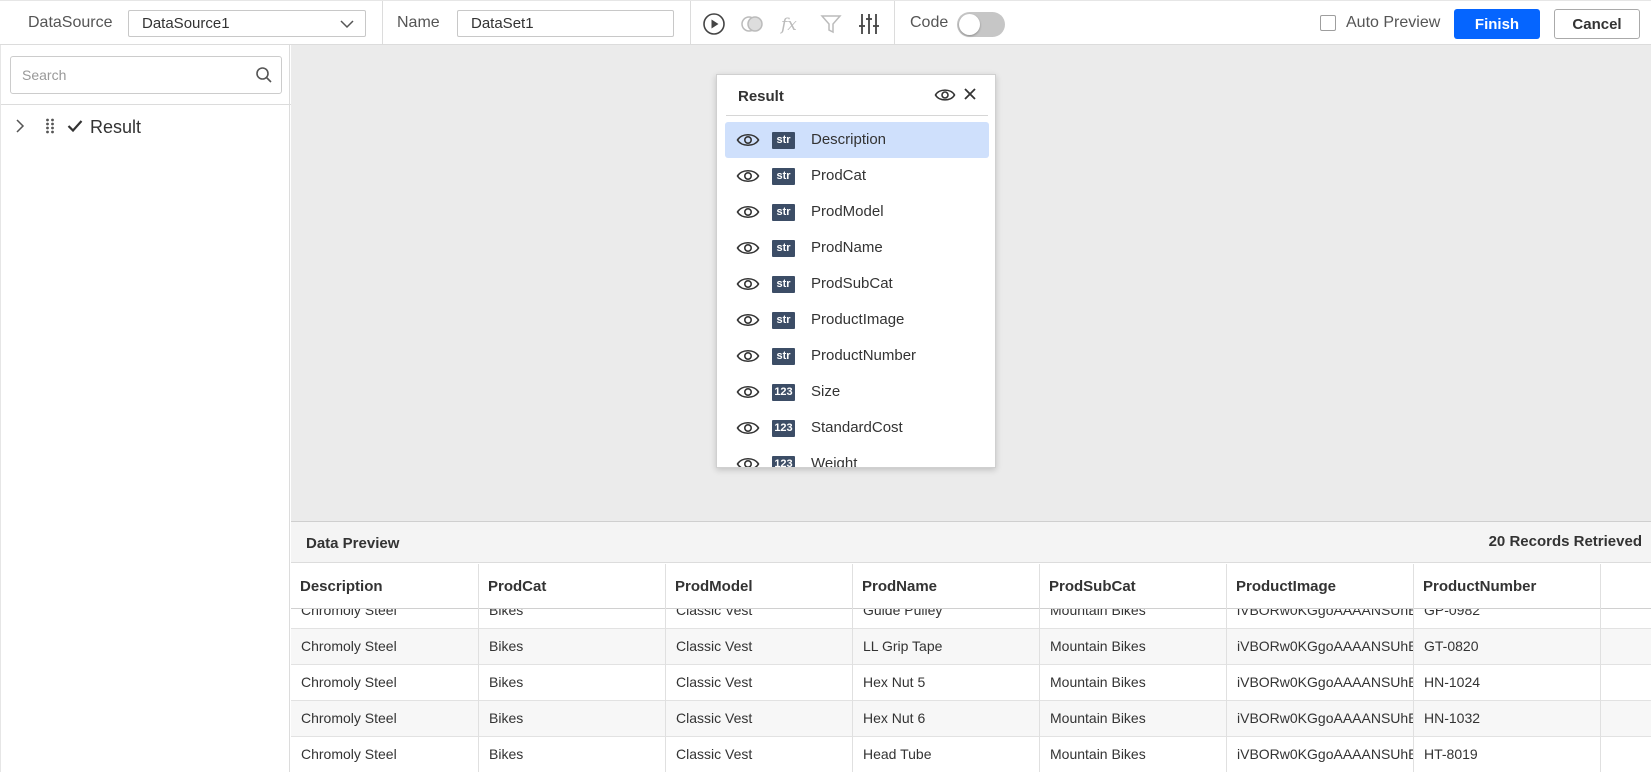 This screenshot has width=1651, height=772. I want to click on column-header: ProdModel, so click(759, 586).